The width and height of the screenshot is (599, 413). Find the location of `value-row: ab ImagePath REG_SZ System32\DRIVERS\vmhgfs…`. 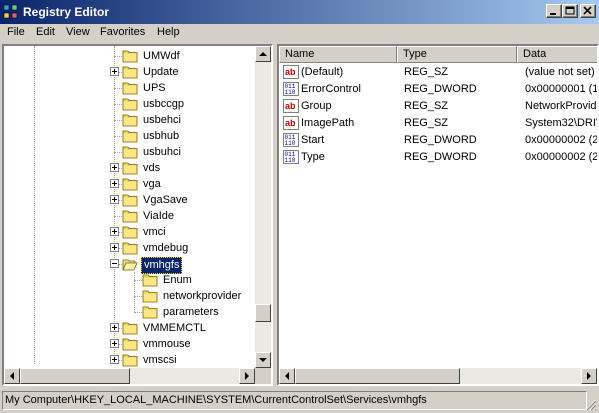

value-row: ab ImagePath REG_SZ System32\DRIVERS\vmhgfs… is located at coordinates (438, 123).